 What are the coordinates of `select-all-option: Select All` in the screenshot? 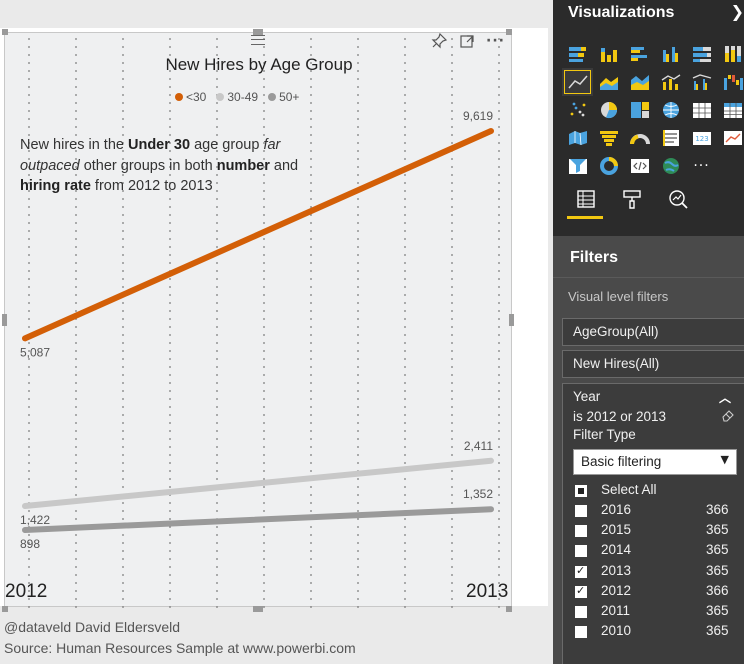 It's located at (657, 492).